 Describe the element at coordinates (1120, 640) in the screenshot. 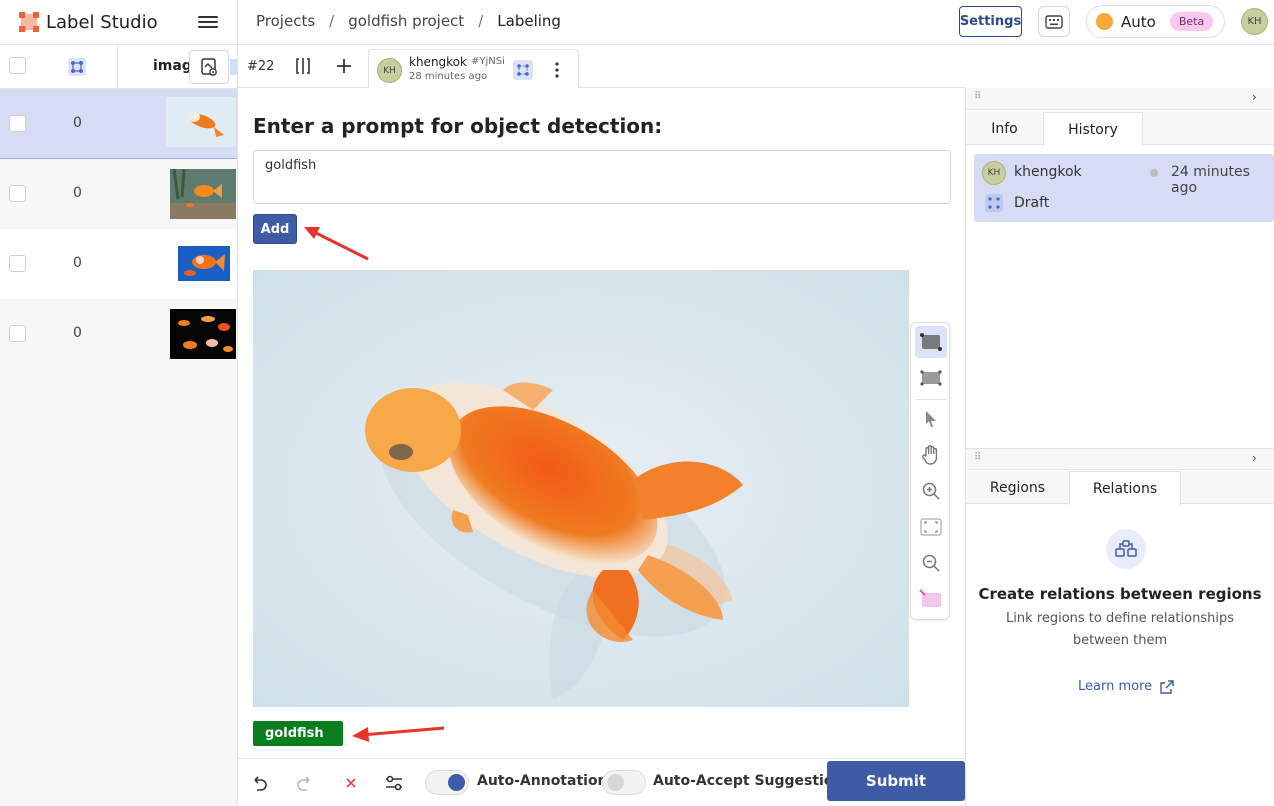

I see `relations-empty-desc-2: between them` at that location.